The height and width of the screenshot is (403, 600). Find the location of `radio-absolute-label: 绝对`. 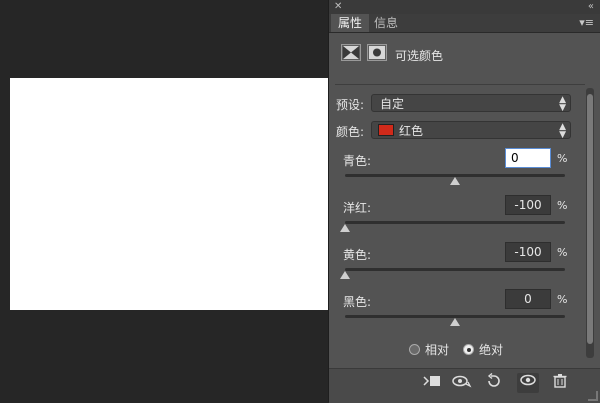

radio-absolute-label: 绝对 is located at coordinates (491, 350).